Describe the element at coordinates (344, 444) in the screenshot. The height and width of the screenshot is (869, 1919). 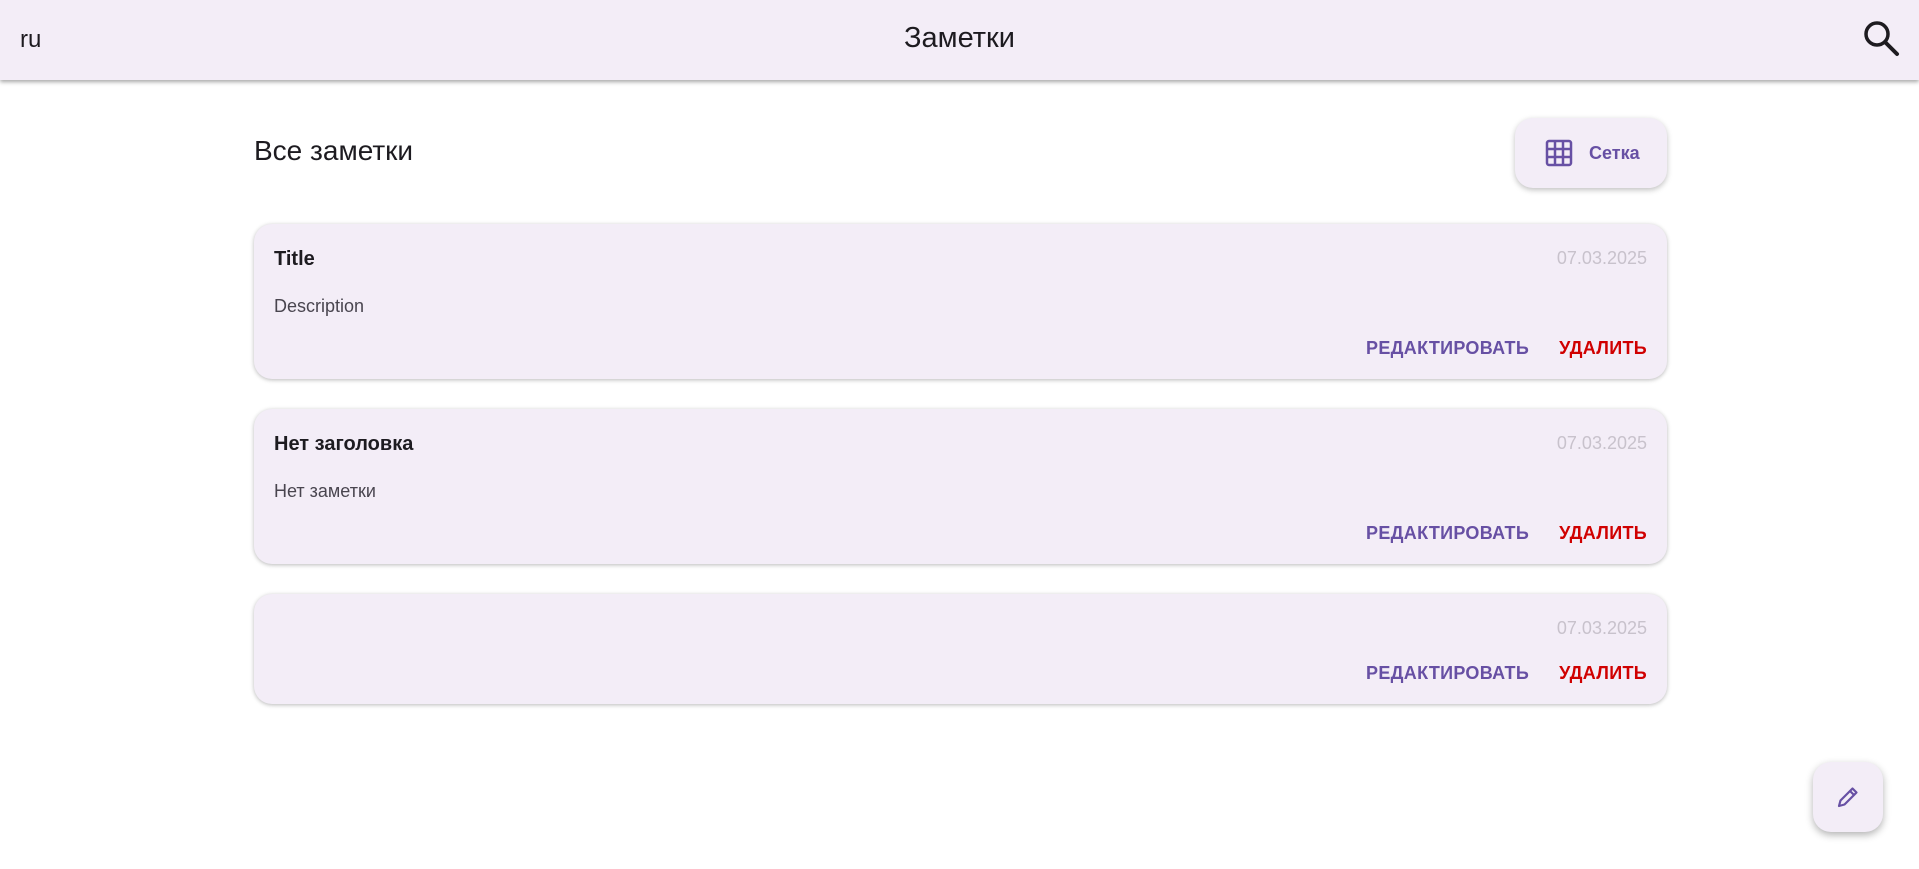
I see `note-title: Нет заголовка` at that location.